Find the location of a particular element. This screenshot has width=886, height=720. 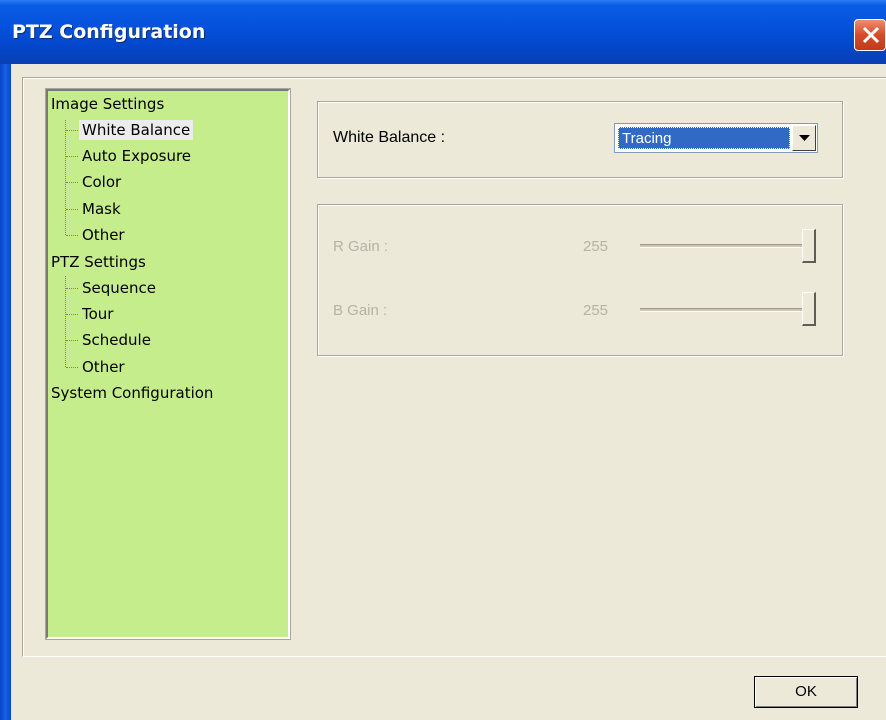

tree-item-ptz-other: Other is located at coordinates (103, 367).